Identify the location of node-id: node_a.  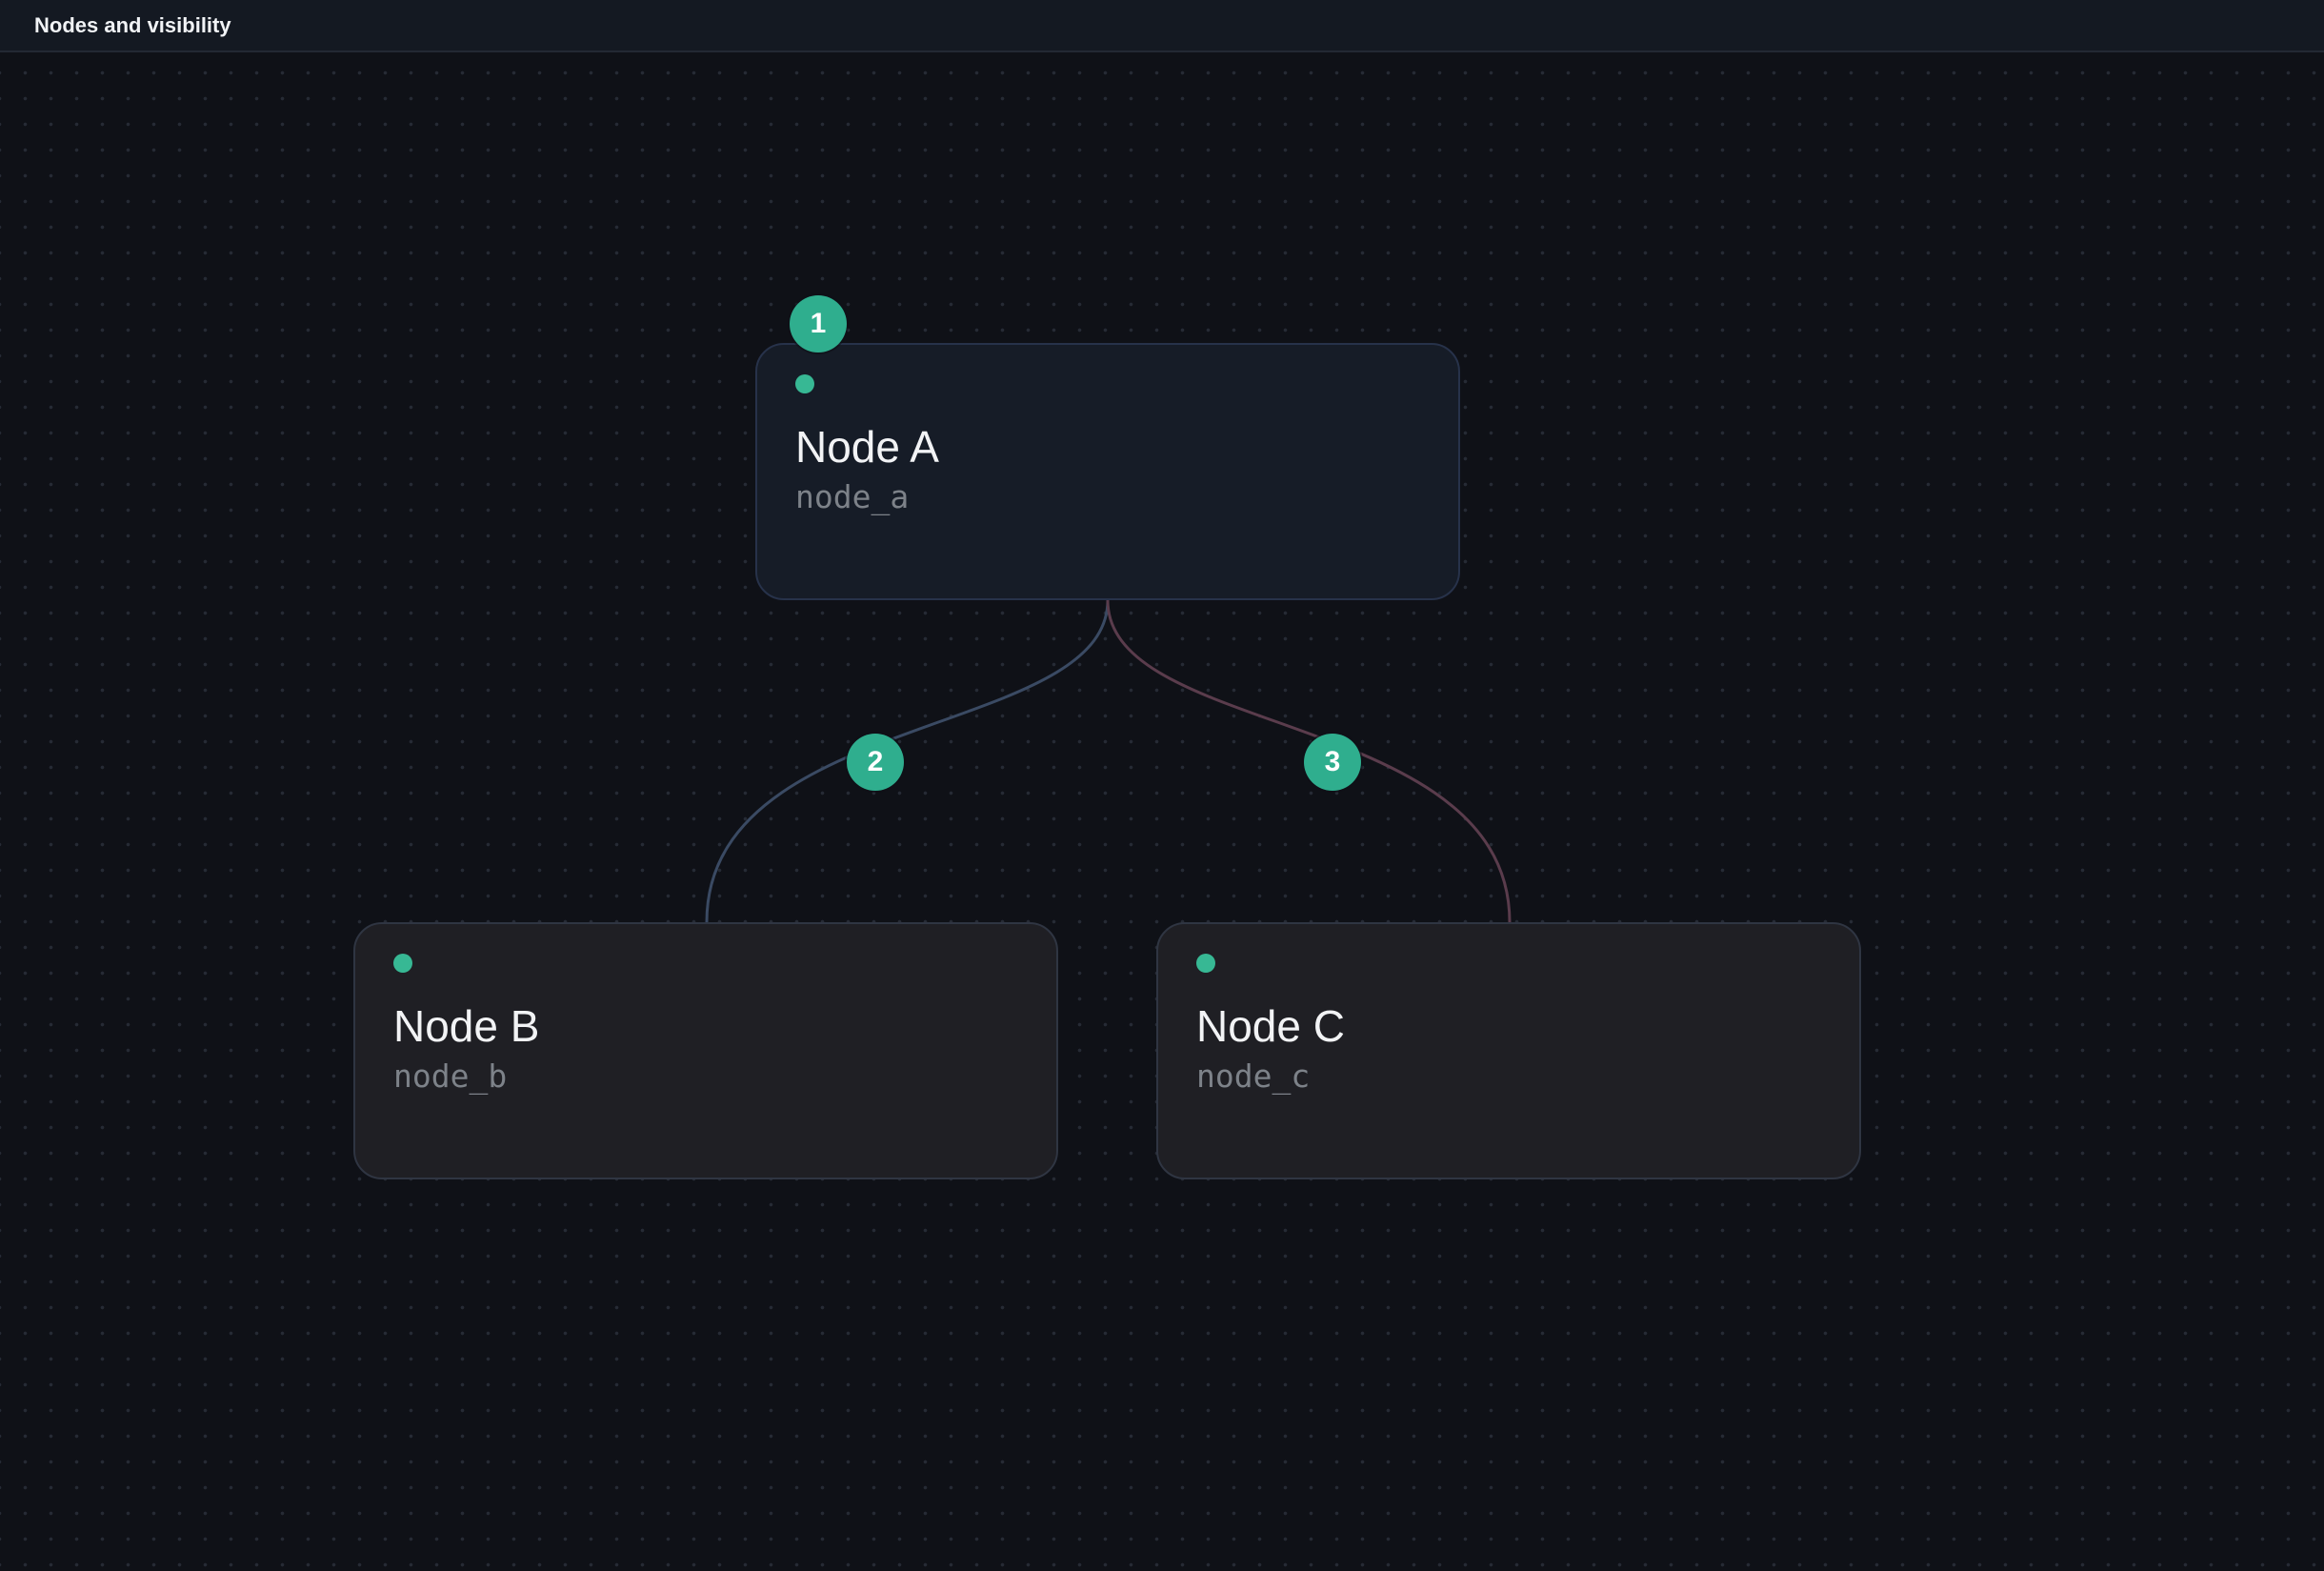
(852, 496).